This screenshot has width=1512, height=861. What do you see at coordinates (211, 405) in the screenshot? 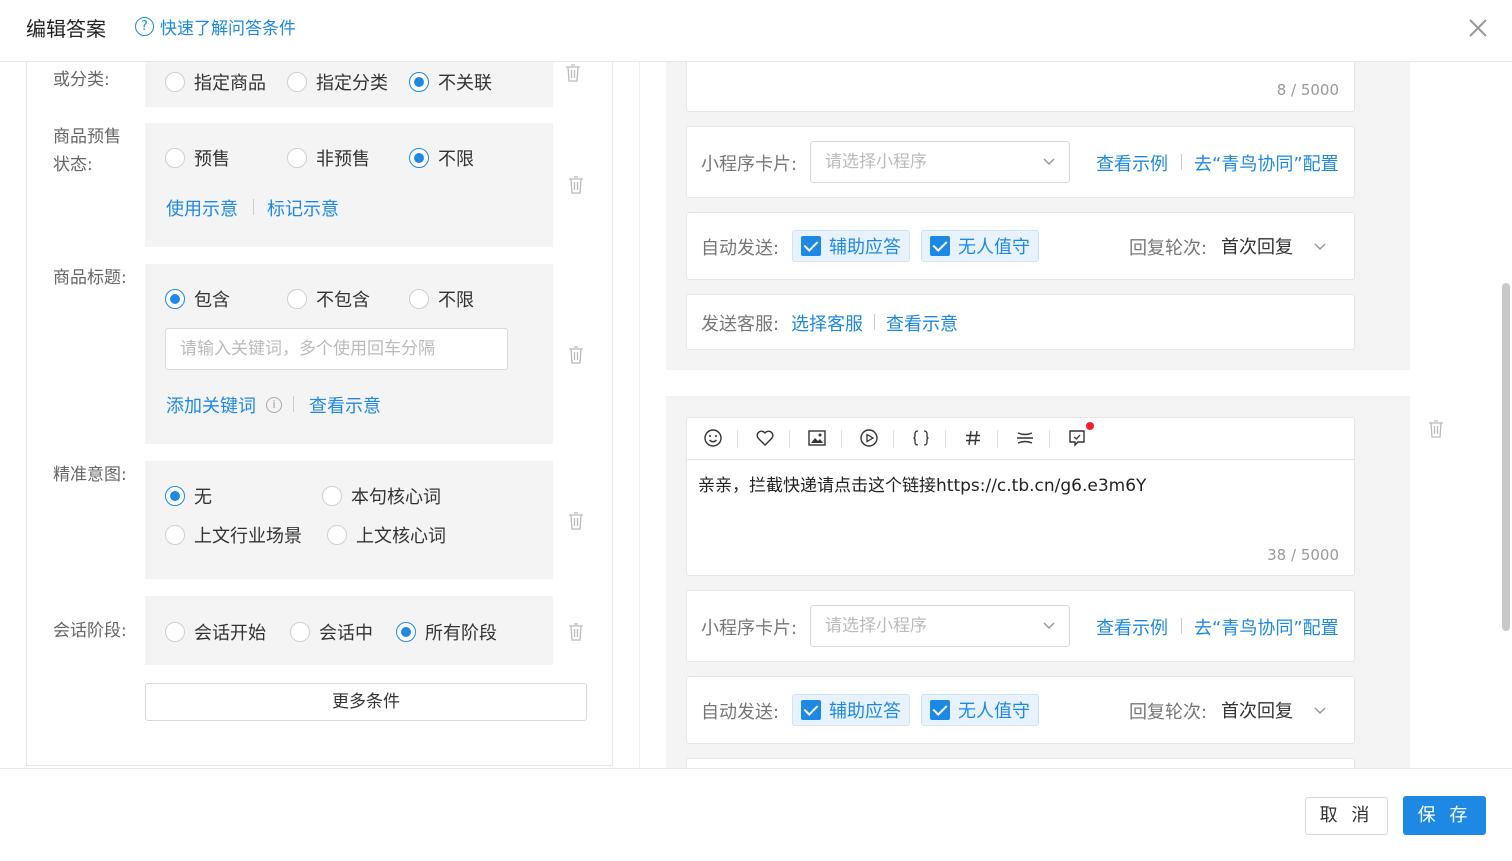
I see `add-keyword-link: 添加关键词` at bounding box center [211, 405].